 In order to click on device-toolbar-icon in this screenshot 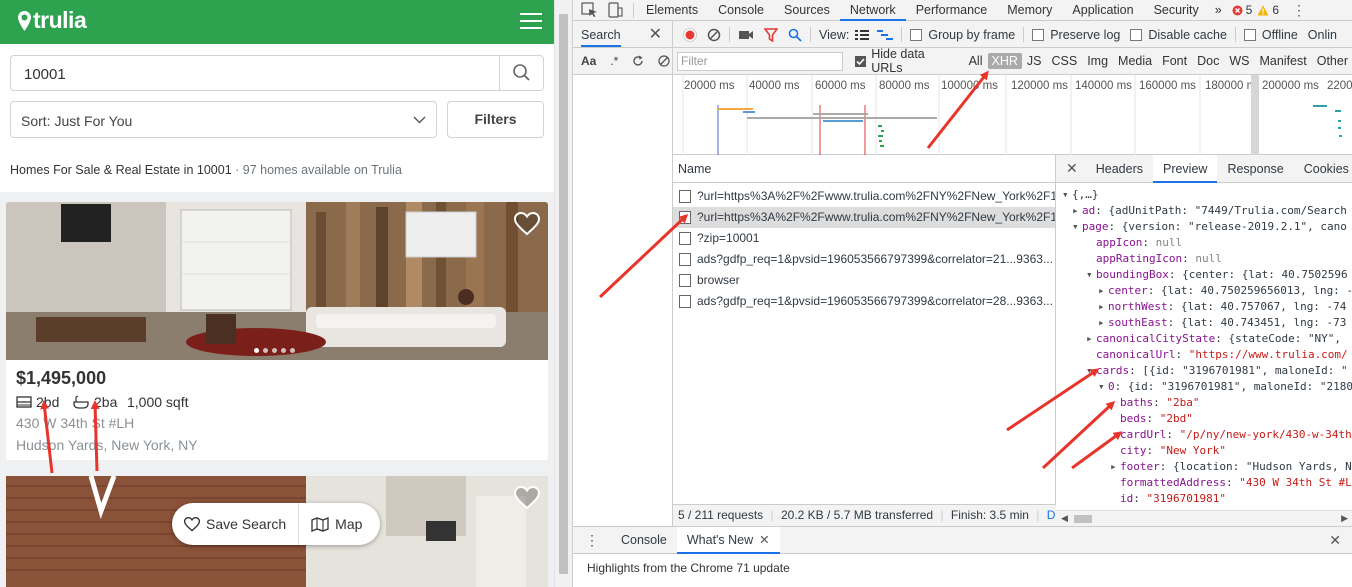, I will do `click(615, 10)`.